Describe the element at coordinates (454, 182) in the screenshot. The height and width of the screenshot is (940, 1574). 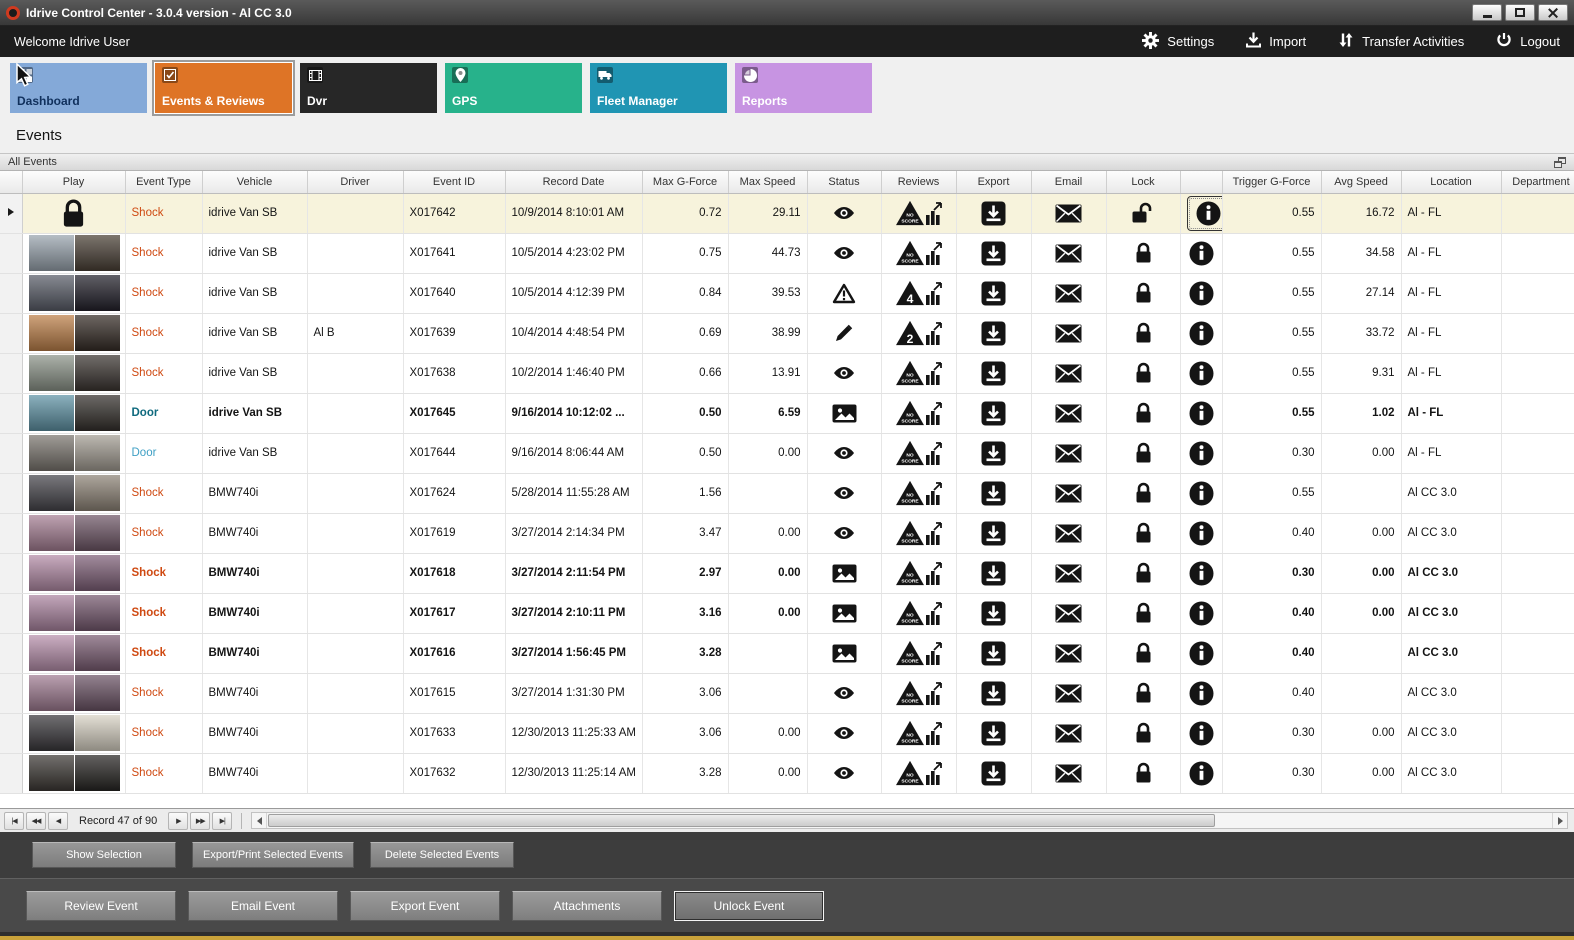
I see `column-header-event_id: Event ID` at that location.